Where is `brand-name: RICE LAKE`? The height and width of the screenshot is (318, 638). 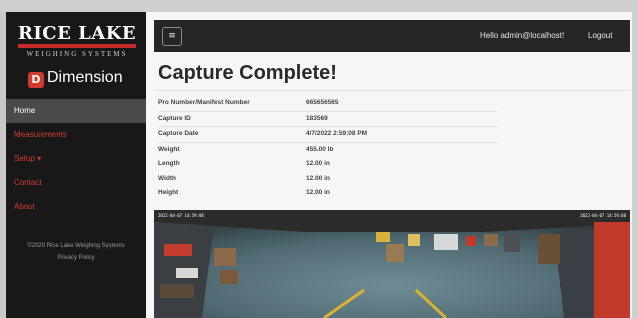
brand-name: RICE LAKE is located at coordinates (77, 33).